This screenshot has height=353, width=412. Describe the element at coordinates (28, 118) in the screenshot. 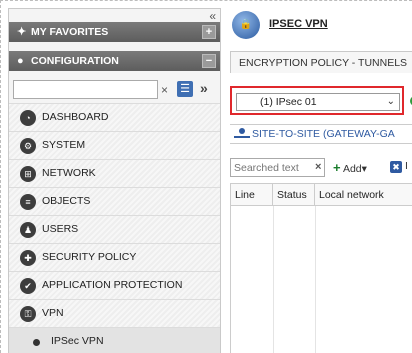

I see `dashboard-icon: ◔` at that location.